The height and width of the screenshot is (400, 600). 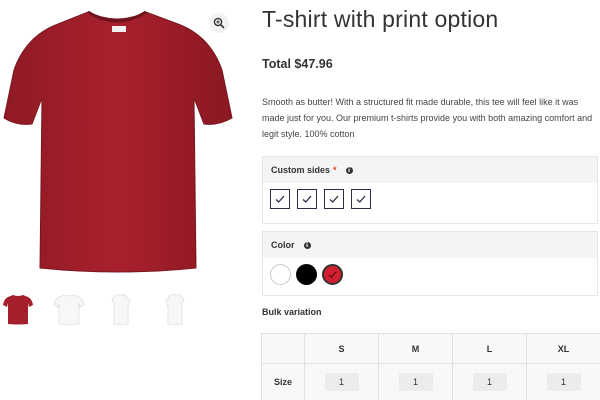 What do you see at coordinates (280, 274) in the screenshot?
I see `color-swatch-white` at bounding box center [280, 274].